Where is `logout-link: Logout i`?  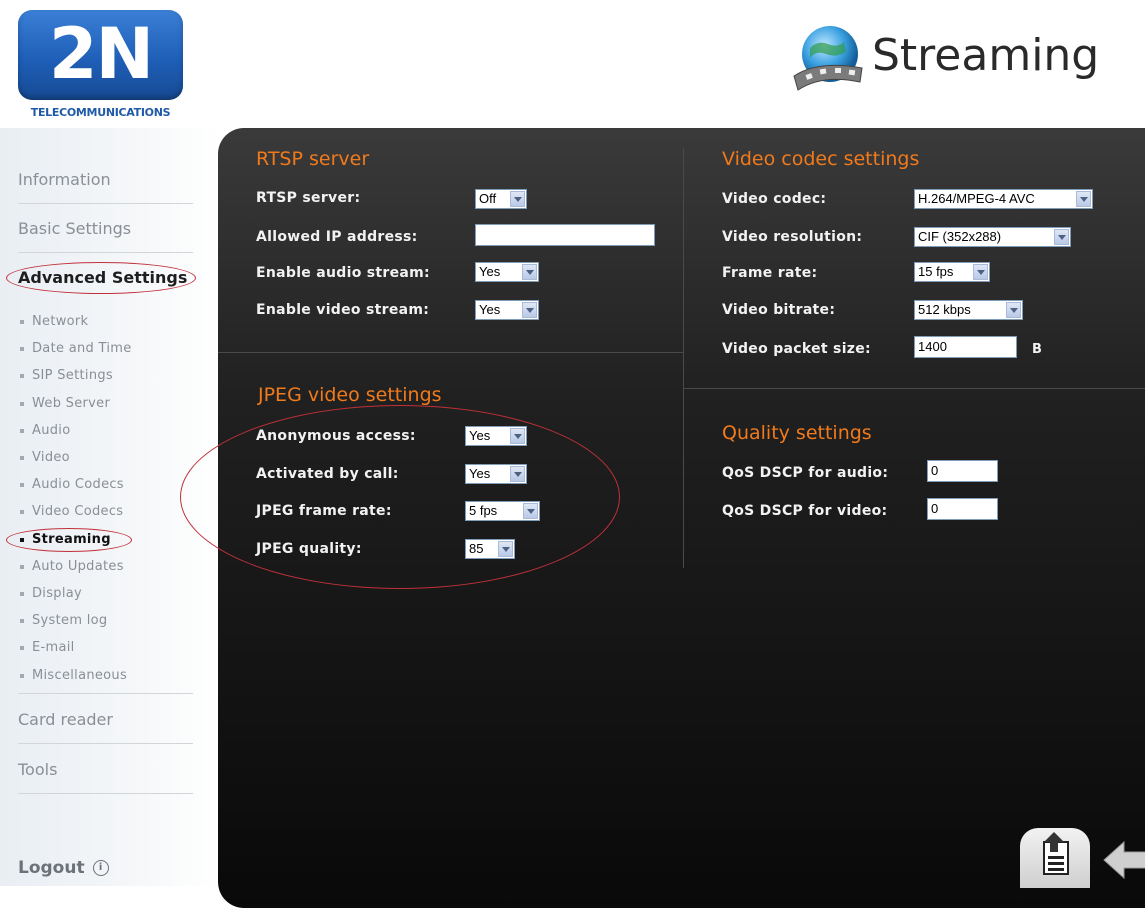
logout-link: Logout i is located at coordinates (63, 868).